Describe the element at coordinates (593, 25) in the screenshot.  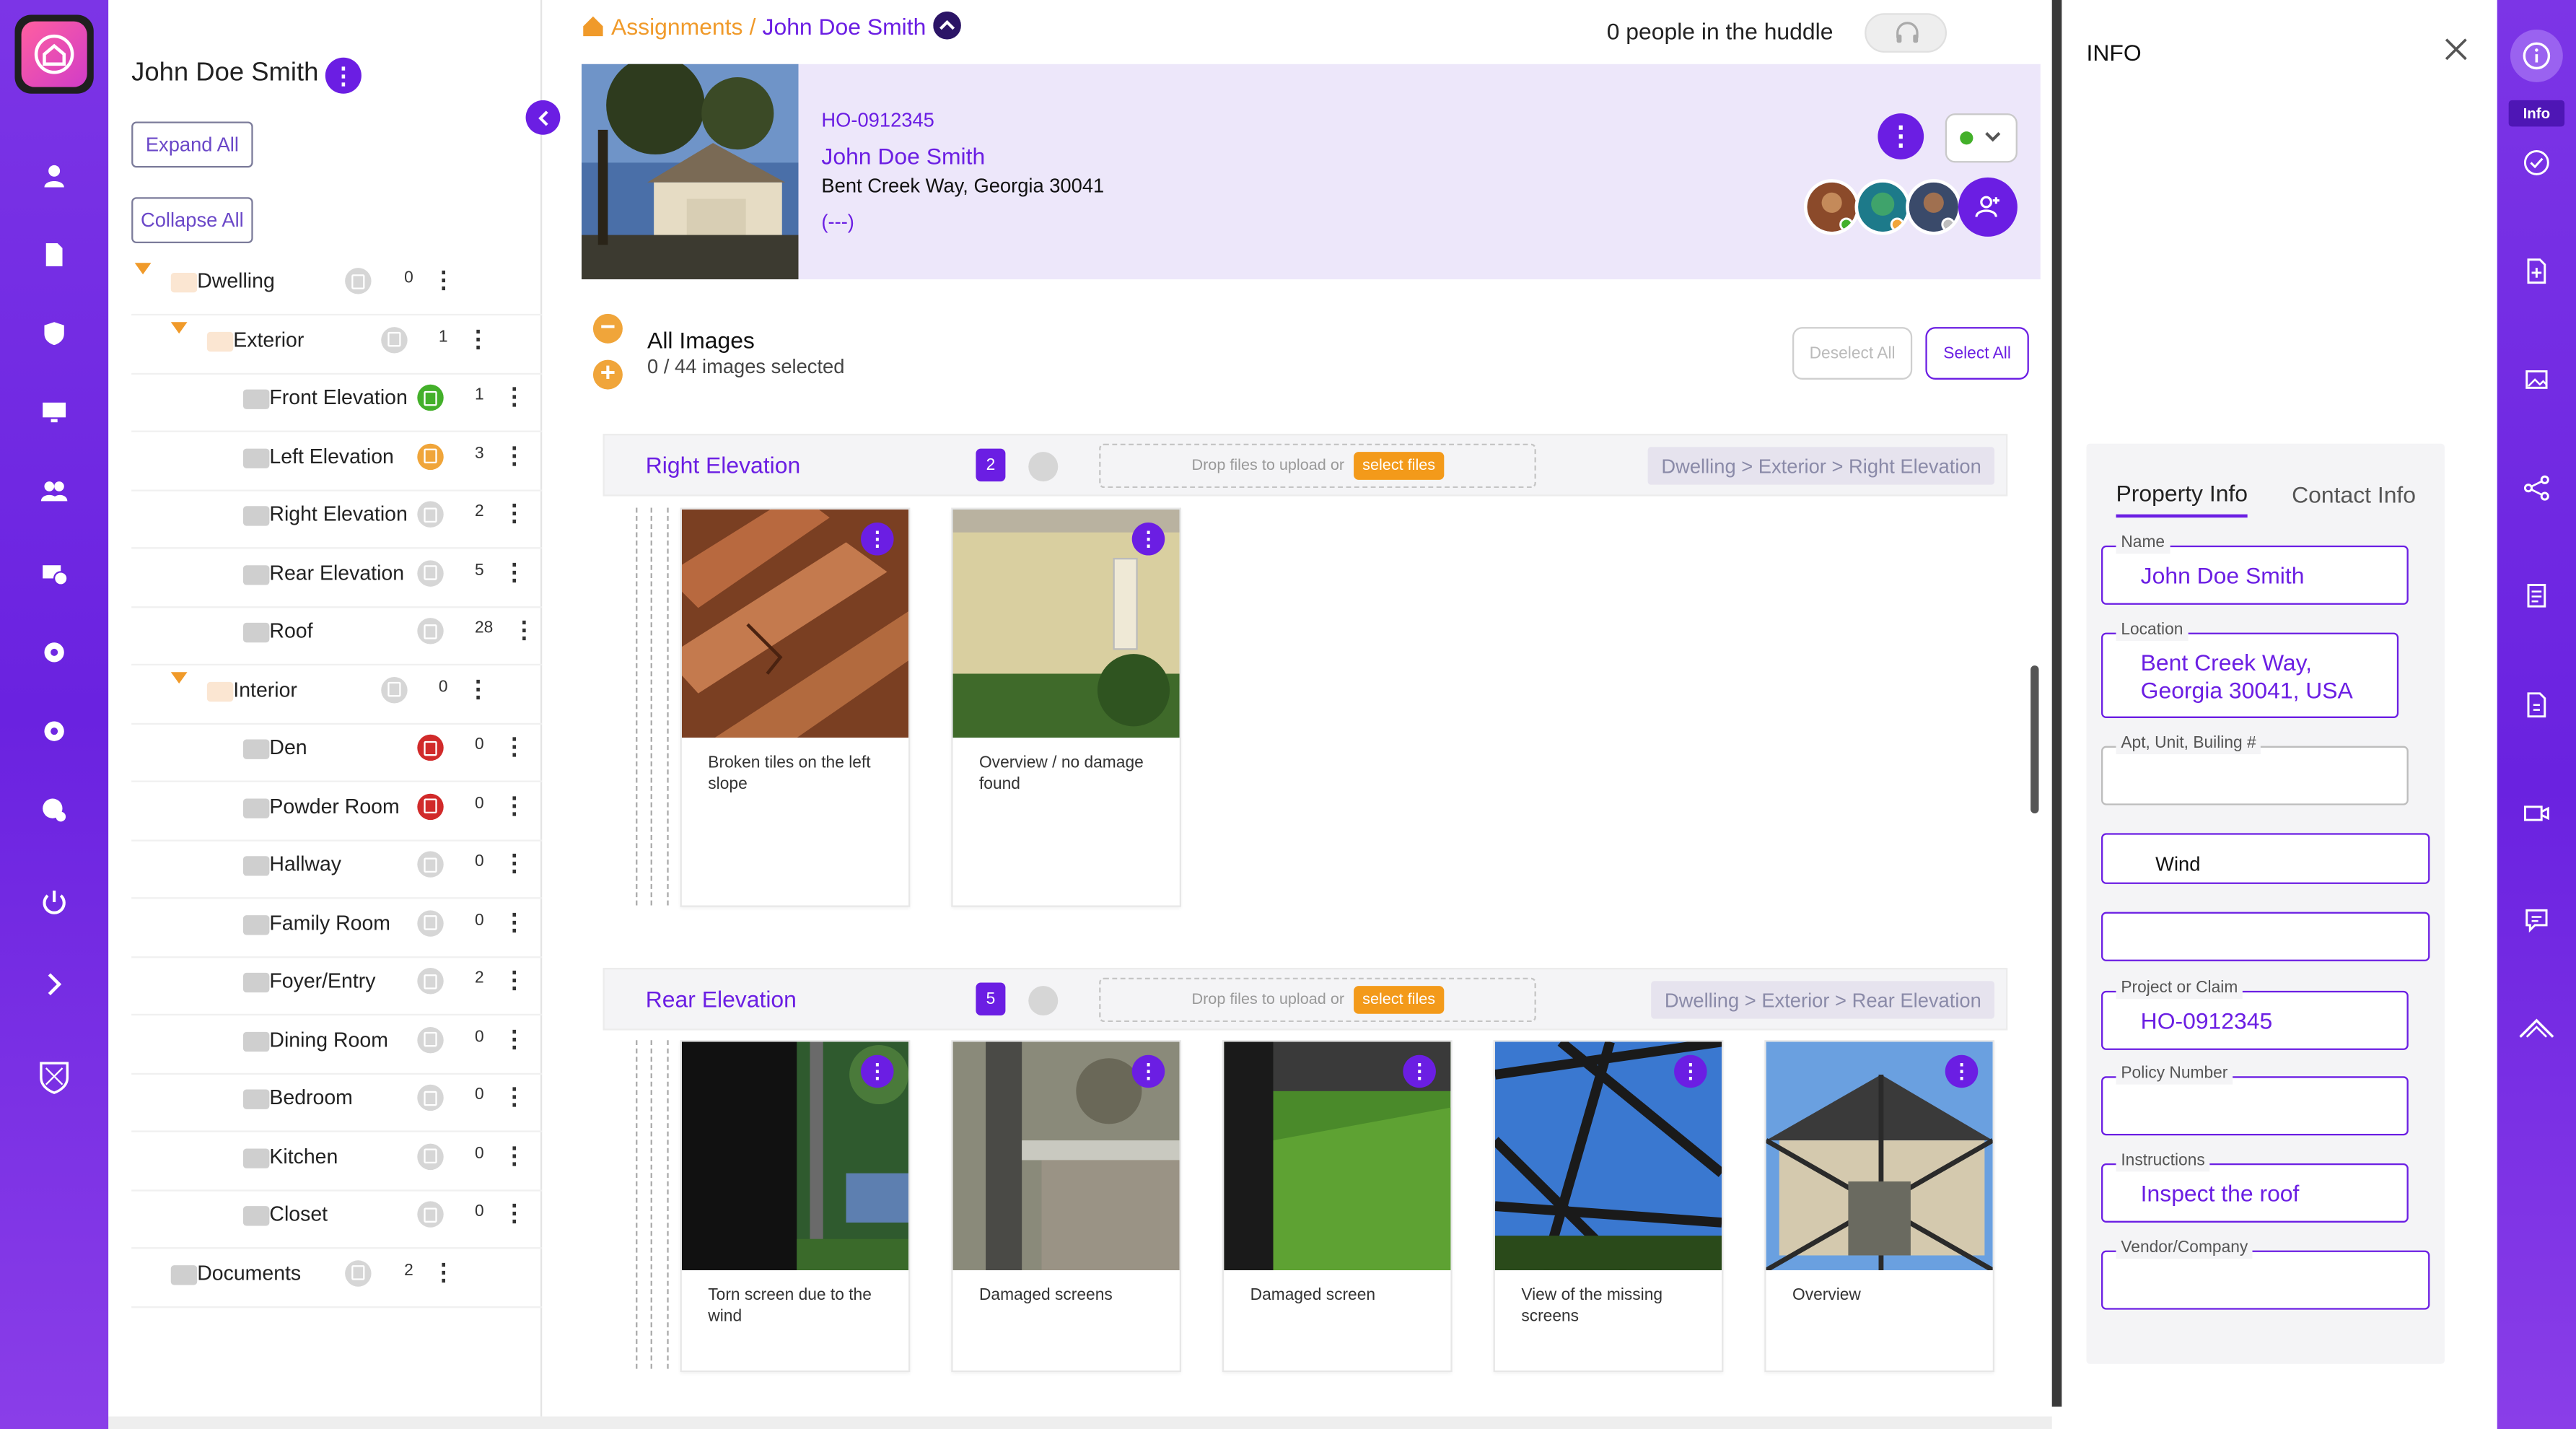
I see `home-icon` at that location.